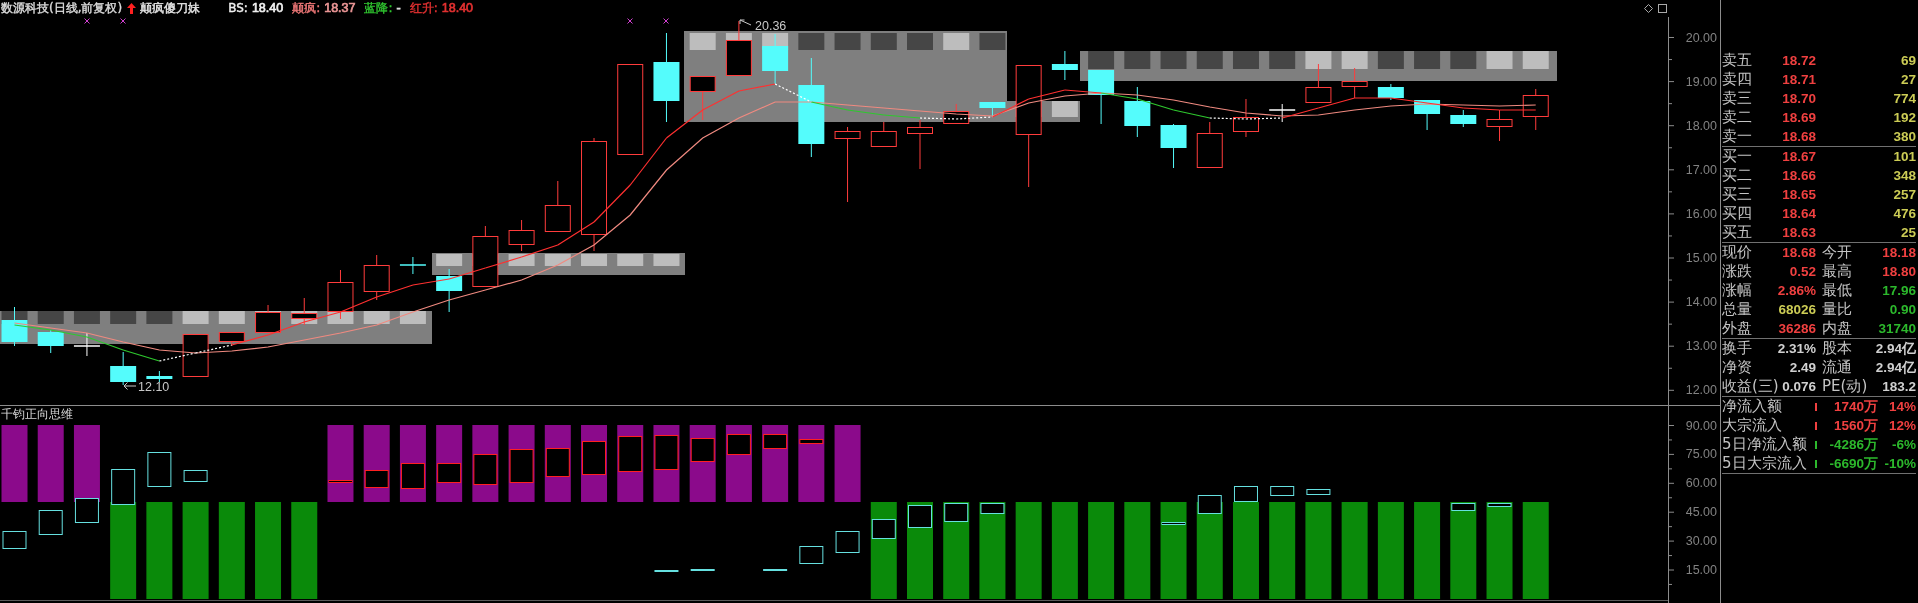  I want to click on ask-volume: 192, so click(1904, 118).